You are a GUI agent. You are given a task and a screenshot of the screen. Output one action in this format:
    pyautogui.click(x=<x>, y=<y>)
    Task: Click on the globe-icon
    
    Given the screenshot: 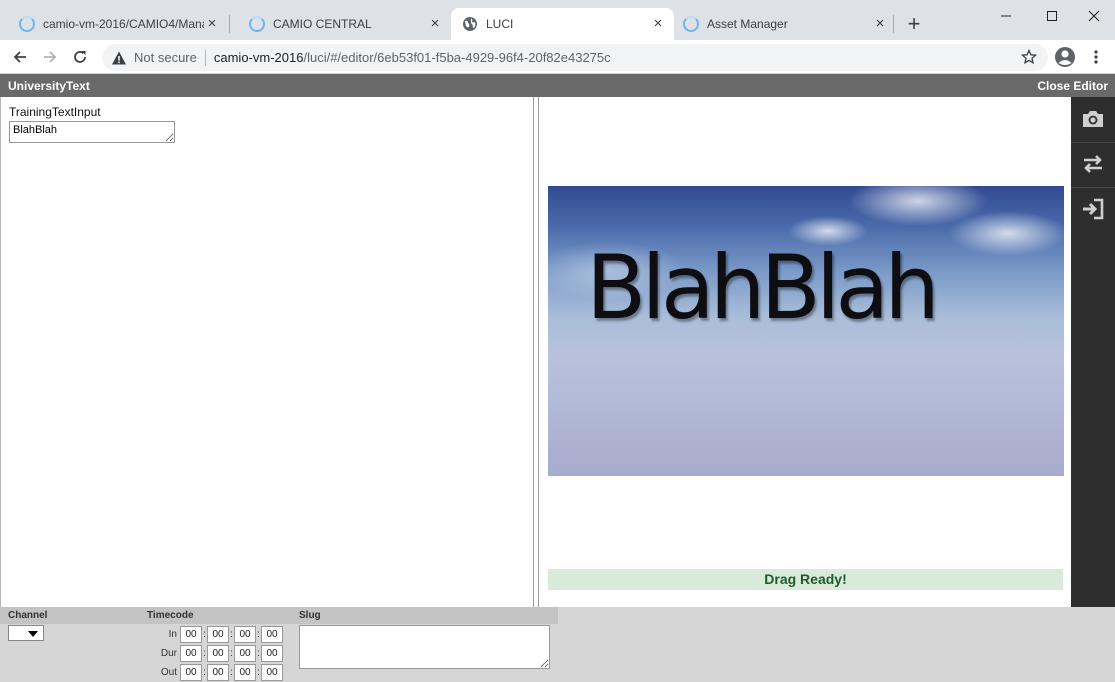 What is the action you would take?
    pyautogui.click(x=470, y=24)
    